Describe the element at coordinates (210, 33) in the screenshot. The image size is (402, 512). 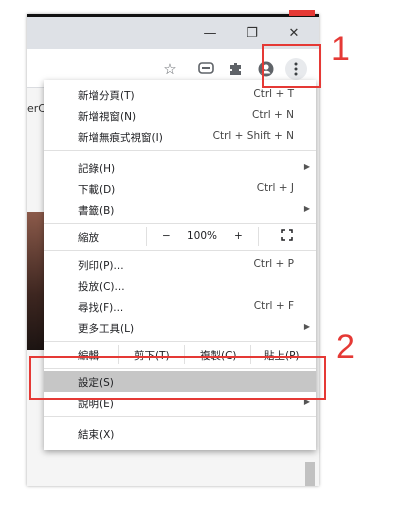
I see `minimize-button: —` at that location.